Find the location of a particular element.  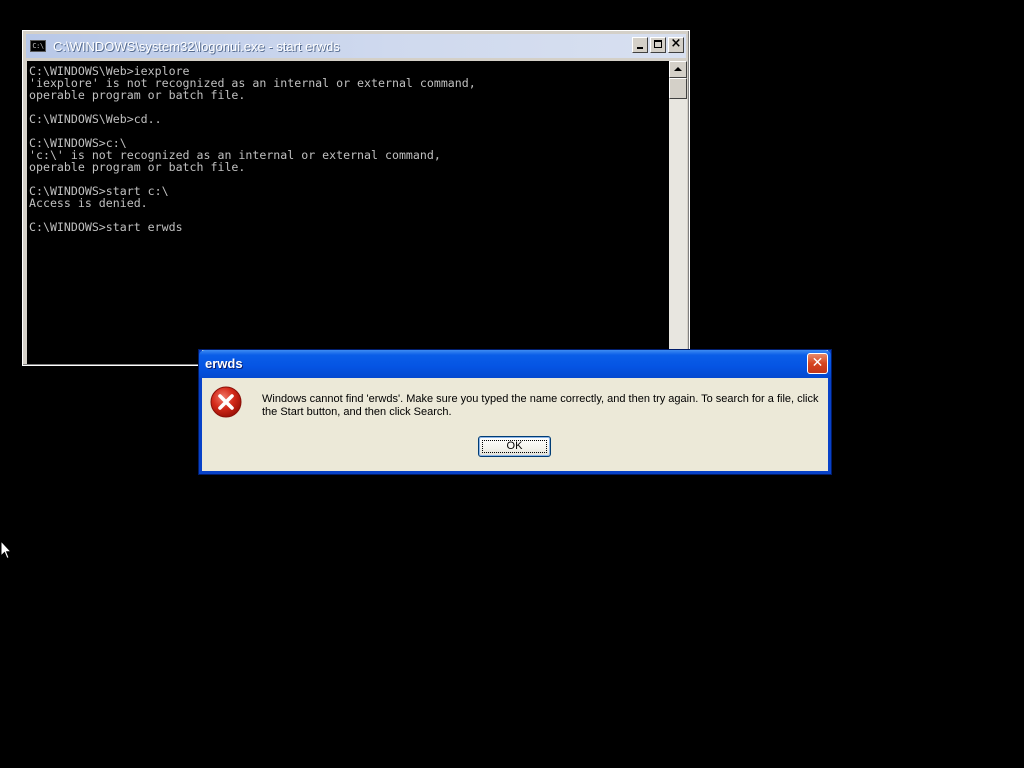

dialog-close-button: ✕ is located at coordinates (817, 363).